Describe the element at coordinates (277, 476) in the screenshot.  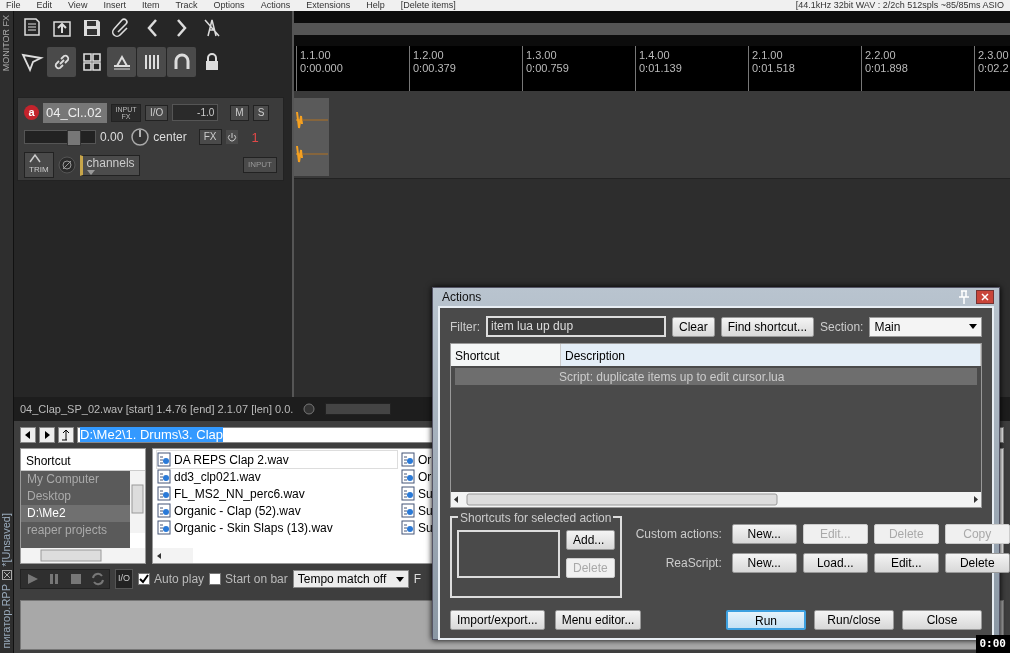
I see `media-entry: dd3_clp021.wav` at that location.